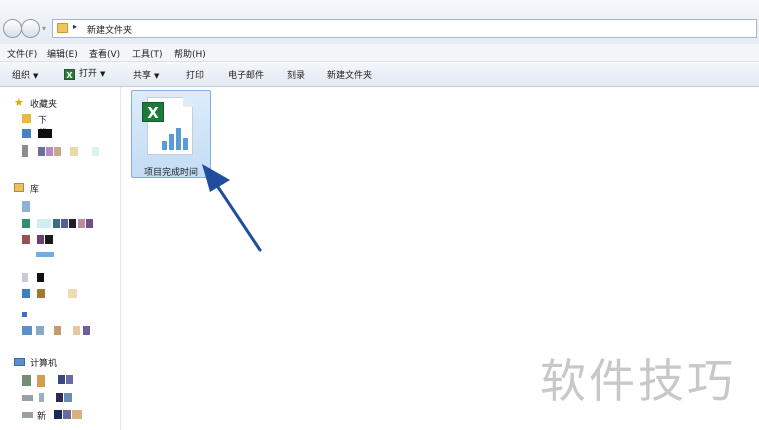  I want to click on computer-icon, so click(19, 362).